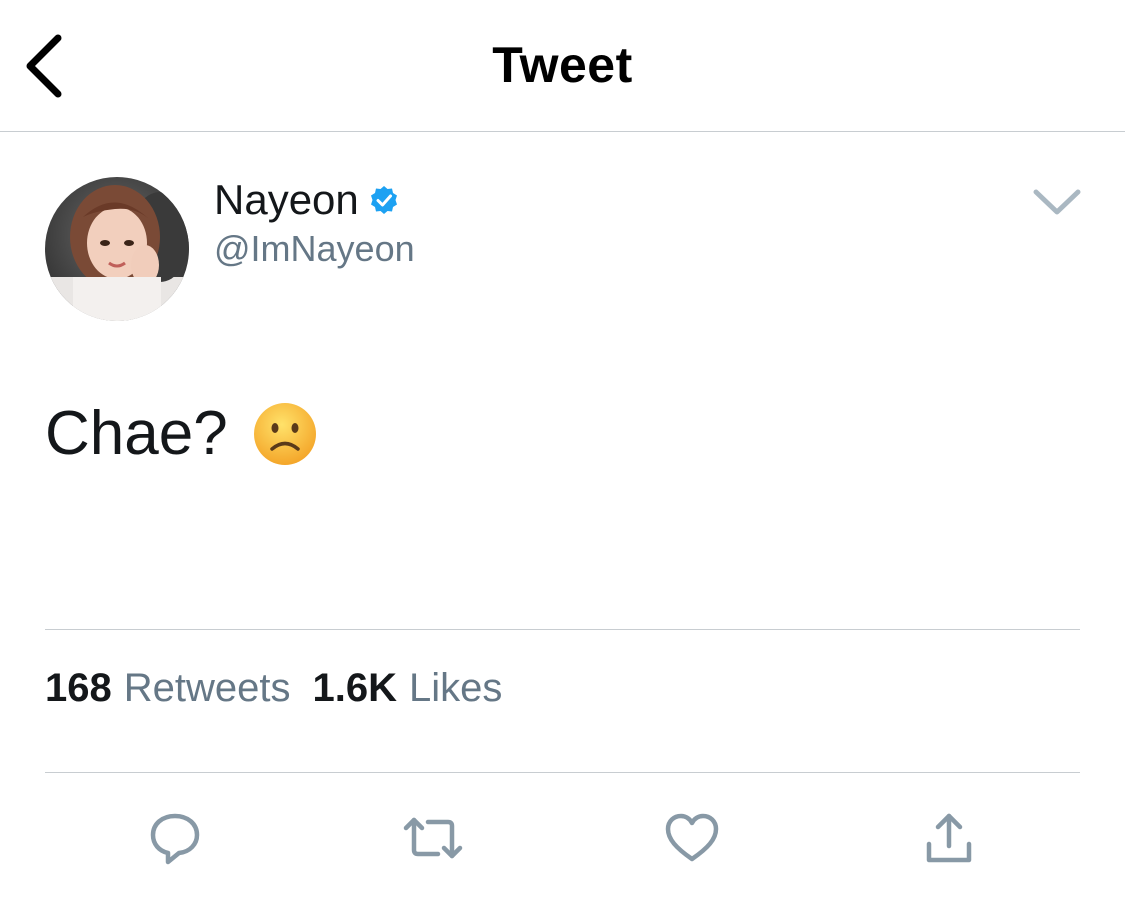 The image size is (1125, 902). I want to click on display-name: Nayeon, so click(286, 200).